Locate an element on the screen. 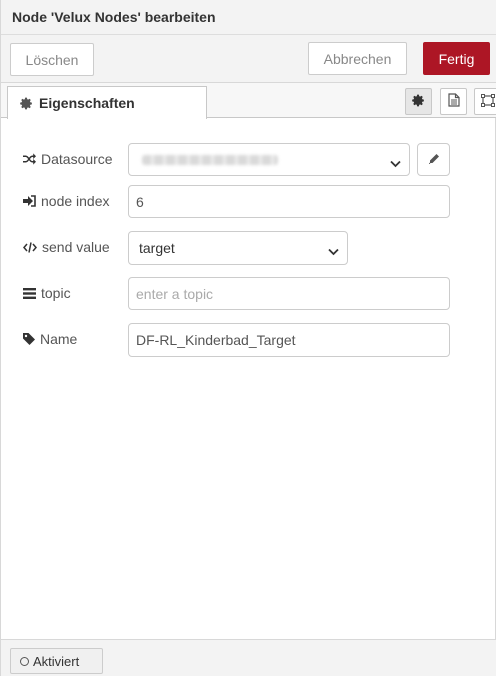 The height and width of the screenshot is (676, 496). tab-description-button is located at coordinates (453, 101).